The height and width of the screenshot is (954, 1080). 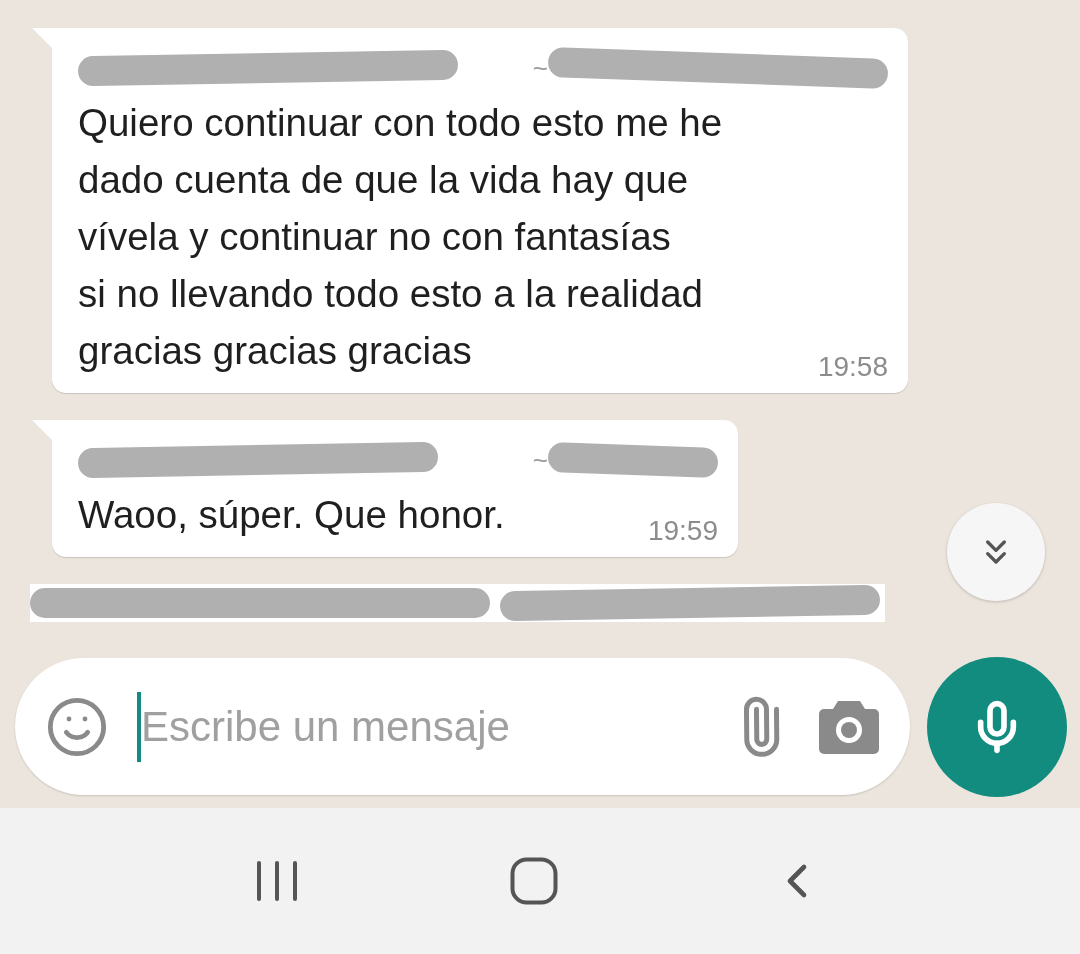 I want to click on home-button, so click(x=534, y=881).